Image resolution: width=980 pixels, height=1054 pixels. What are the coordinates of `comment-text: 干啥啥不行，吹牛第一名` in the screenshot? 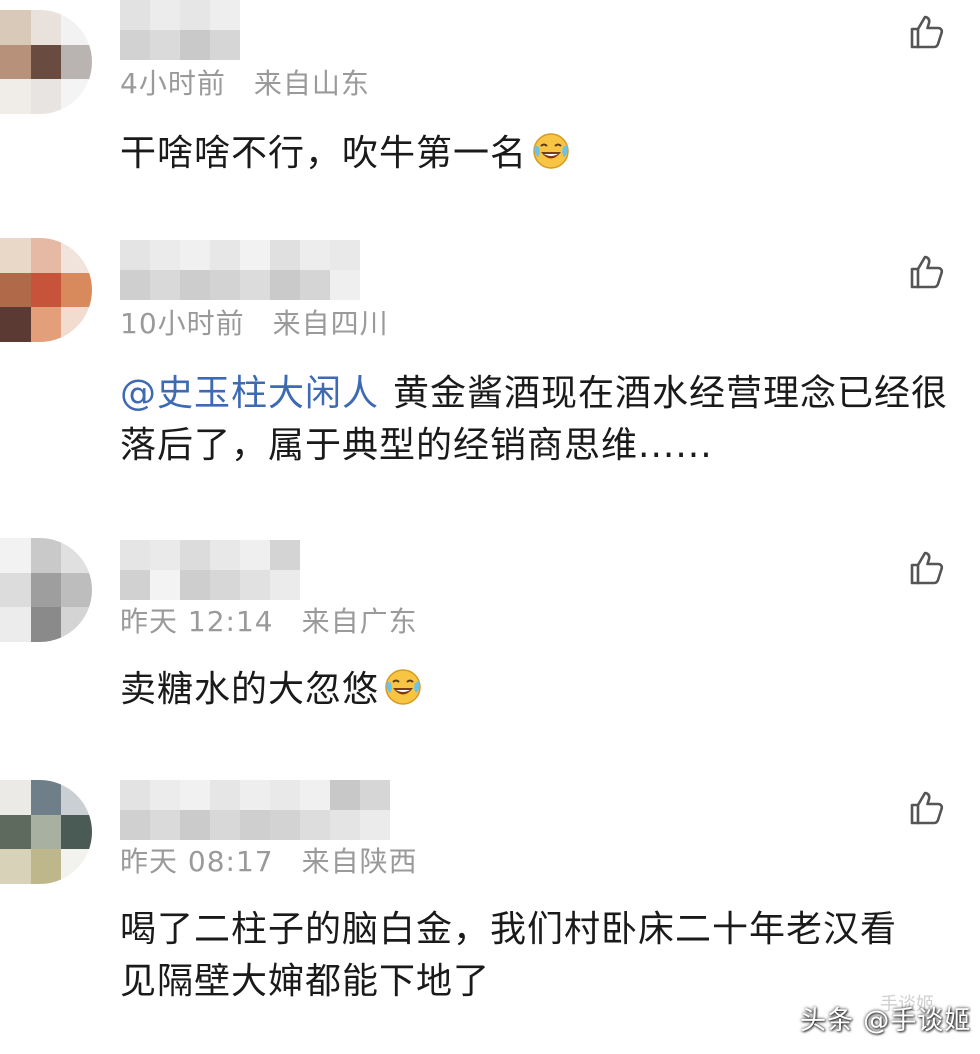 It's located at (535, 154).